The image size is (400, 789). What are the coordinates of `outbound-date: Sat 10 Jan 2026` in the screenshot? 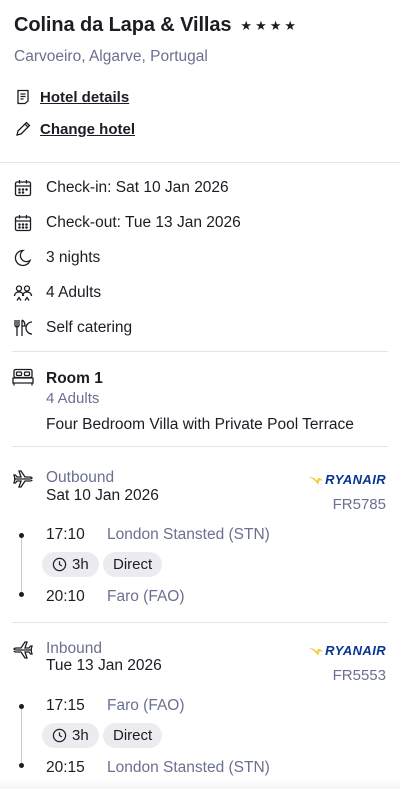 It's located at (102, 495).